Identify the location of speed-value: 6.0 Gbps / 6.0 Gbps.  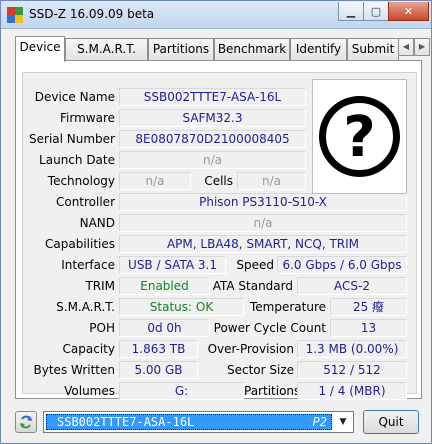
(342, 265).